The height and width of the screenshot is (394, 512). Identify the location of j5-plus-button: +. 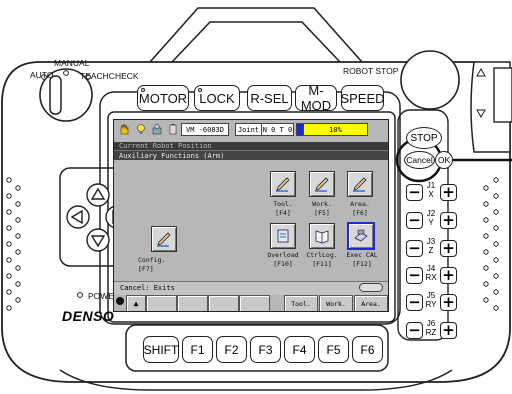
(448, 302).